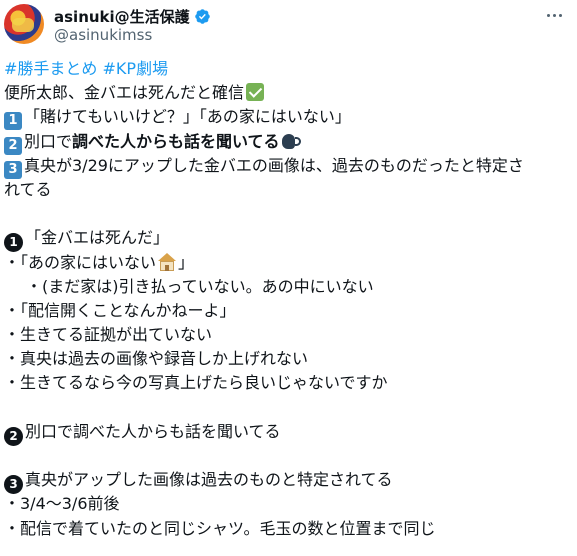 The image size is (577, 556). I want to click on list-item-text: ・生きてる証拠が出ていない, so click(108, 335).